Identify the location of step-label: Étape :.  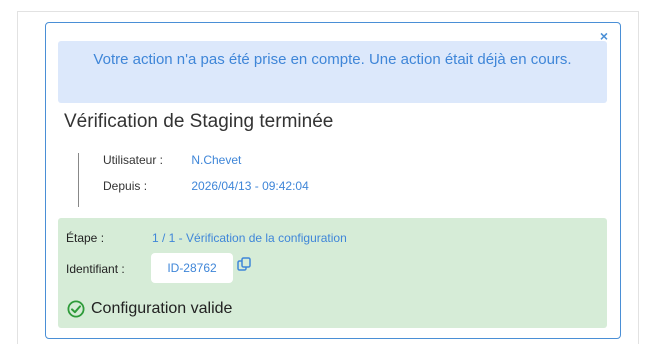
(85, 238).